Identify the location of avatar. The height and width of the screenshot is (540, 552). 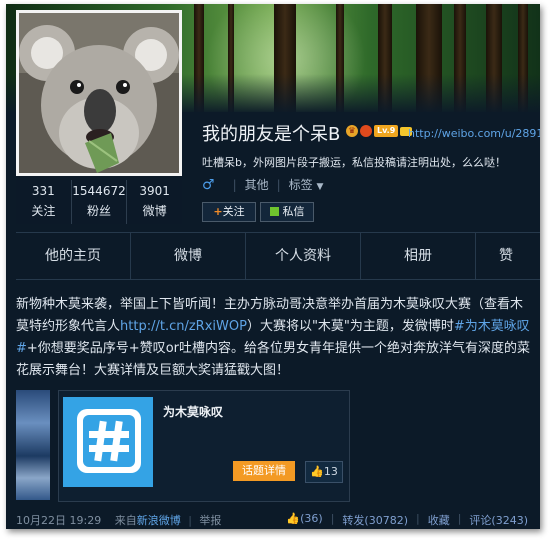
(99, 93).